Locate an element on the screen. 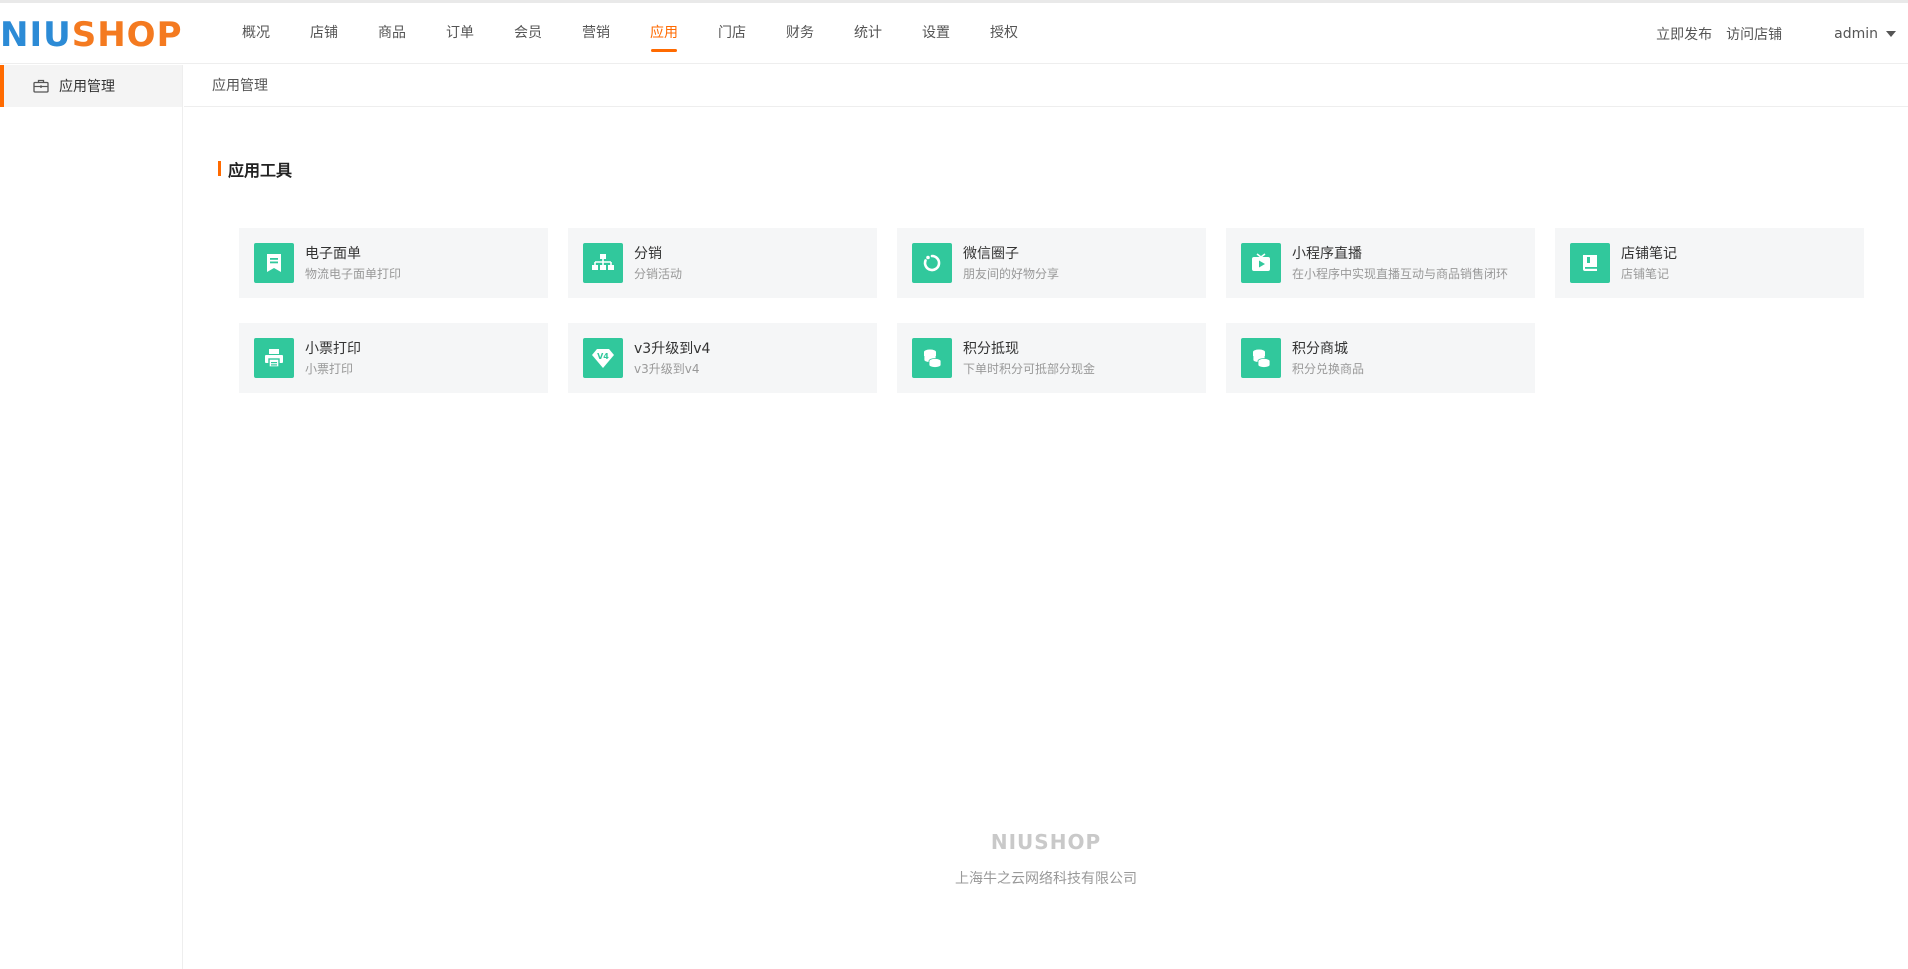  nav-item: 应用 is located at coordinates (664, 33).